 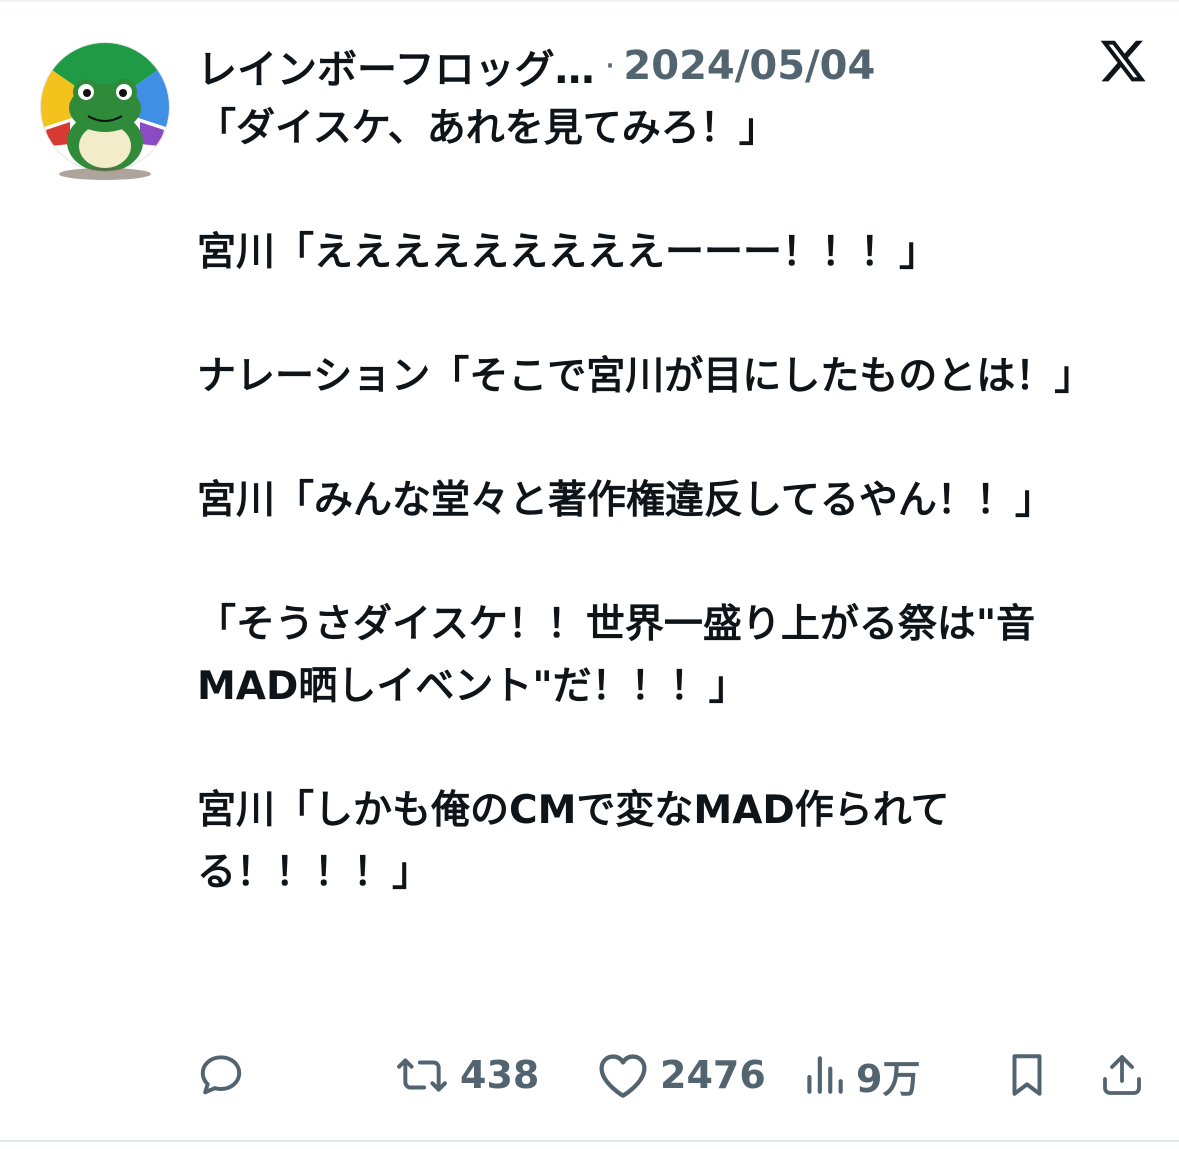 I want to click on heart-icon, so click(x=623, y=1075).